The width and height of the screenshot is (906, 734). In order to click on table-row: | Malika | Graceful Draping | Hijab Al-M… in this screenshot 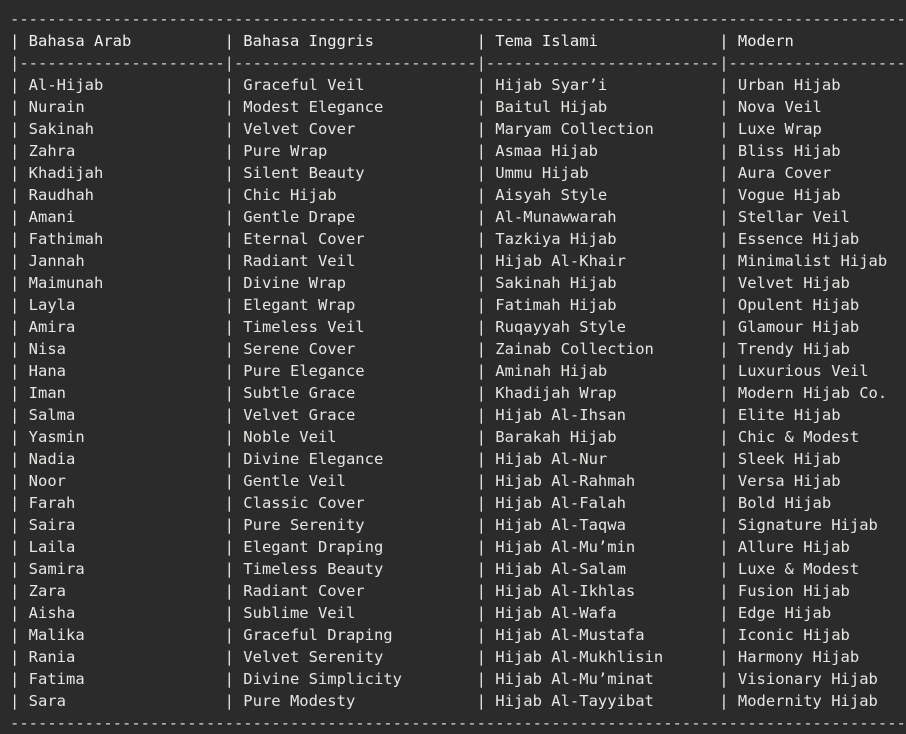, I will do `click(458, 635)`.